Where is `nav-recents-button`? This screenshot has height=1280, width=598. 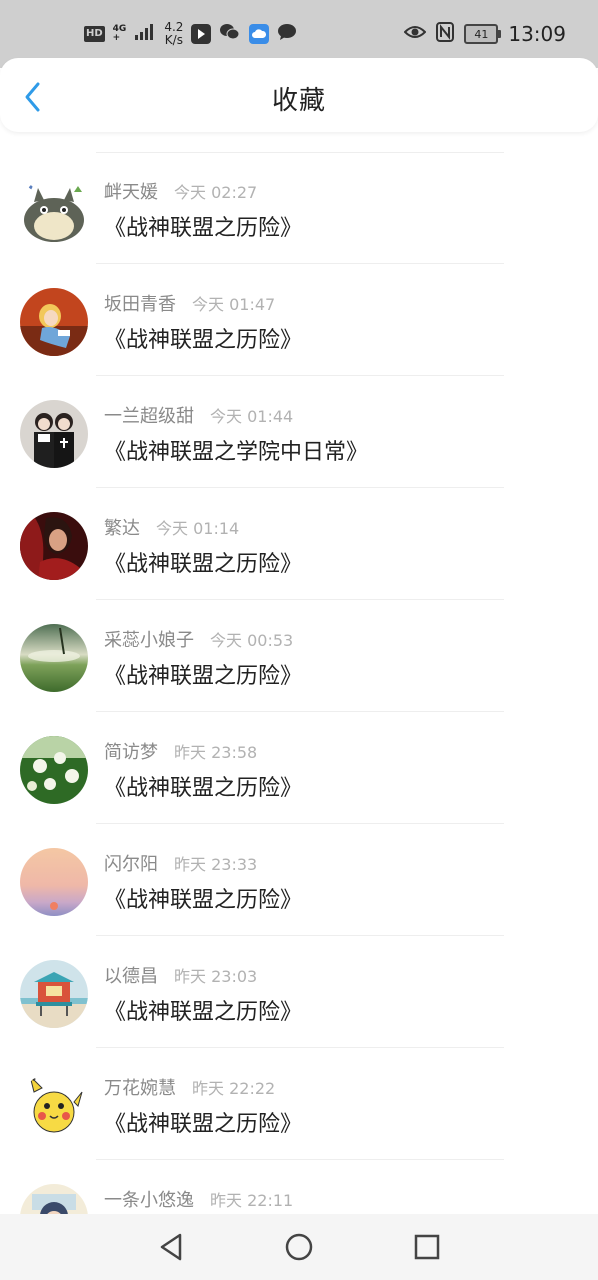
nav-recents-button is located at coordinates (427, 1247).